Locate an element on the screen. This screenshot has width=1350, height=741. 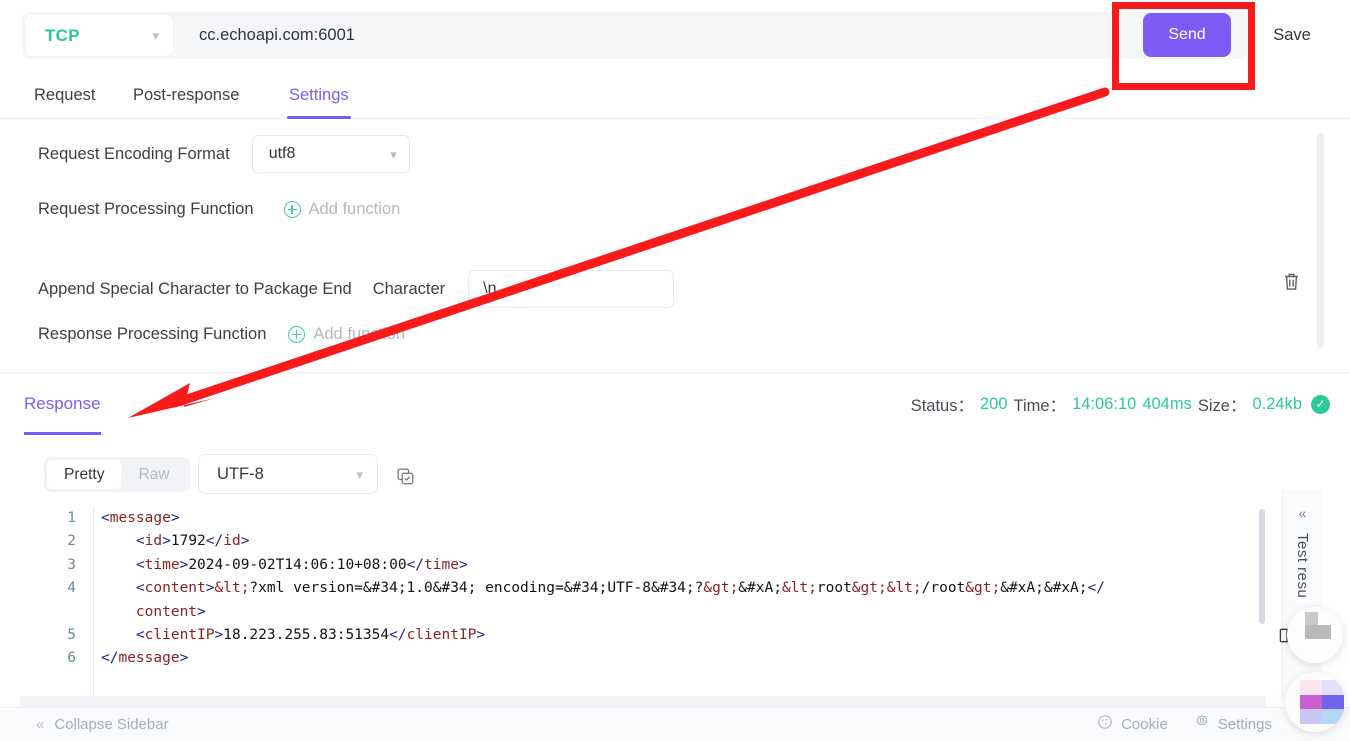
time-label: Time： is located at coordinates (1040, 406).